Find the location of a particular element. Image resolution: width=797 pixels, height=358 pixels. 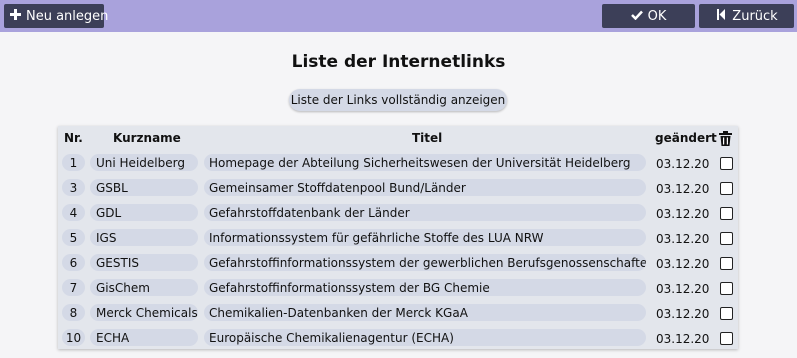

row-kurzname: ECHA is located at coordinates (144, 337).